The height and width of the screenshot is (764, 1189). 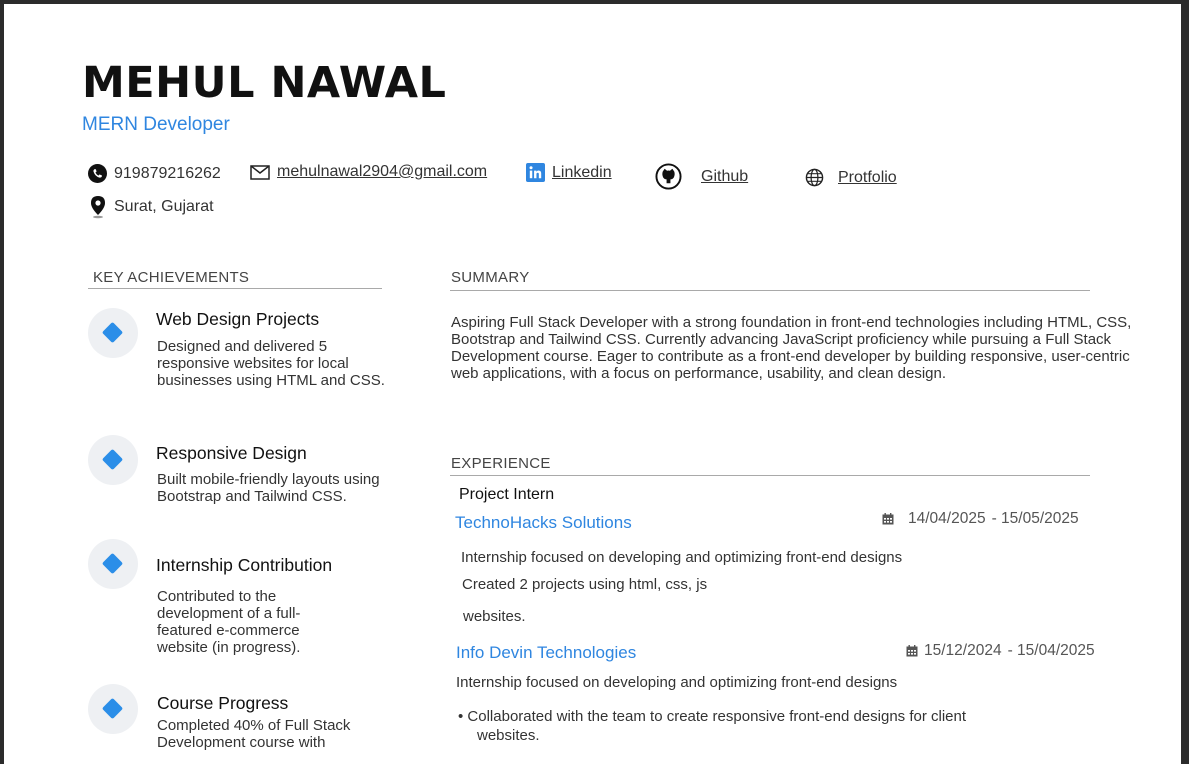 I want to click on experience-divider, so click(x=770, y=475).